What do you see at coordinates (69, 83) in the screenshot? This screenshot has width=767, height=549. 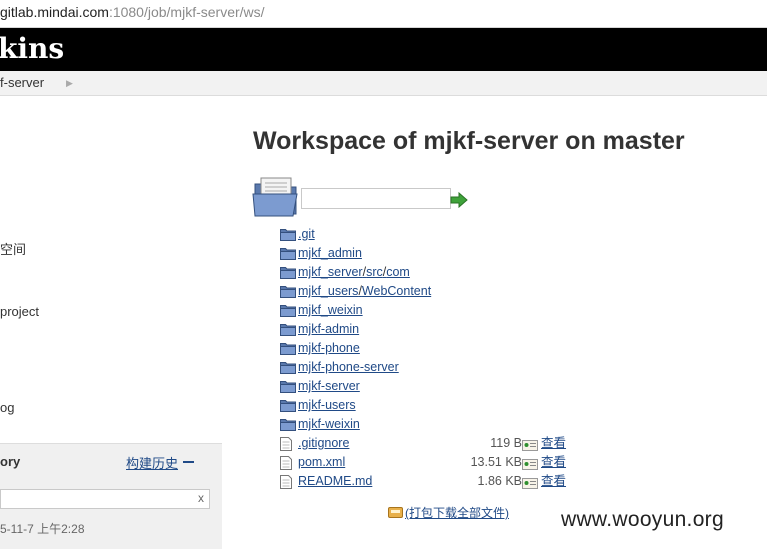 I see `breadcrumb-arrow-icon: ▶` at bounding box center [69, 83].